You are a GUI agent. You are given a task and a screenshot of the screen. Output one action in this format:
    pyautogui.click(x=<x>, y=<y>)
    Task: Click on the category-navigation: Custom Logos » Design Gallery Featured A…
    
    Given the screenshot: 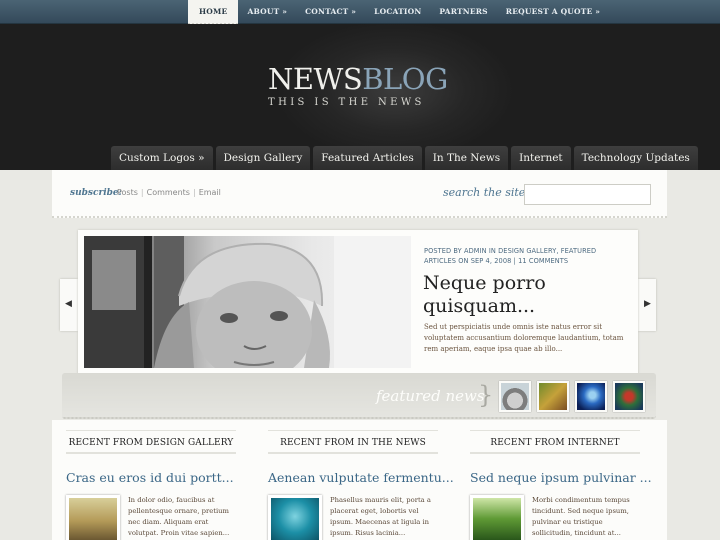 What is the action you would take?
    pyautogui.click(x=404, y=158)
    